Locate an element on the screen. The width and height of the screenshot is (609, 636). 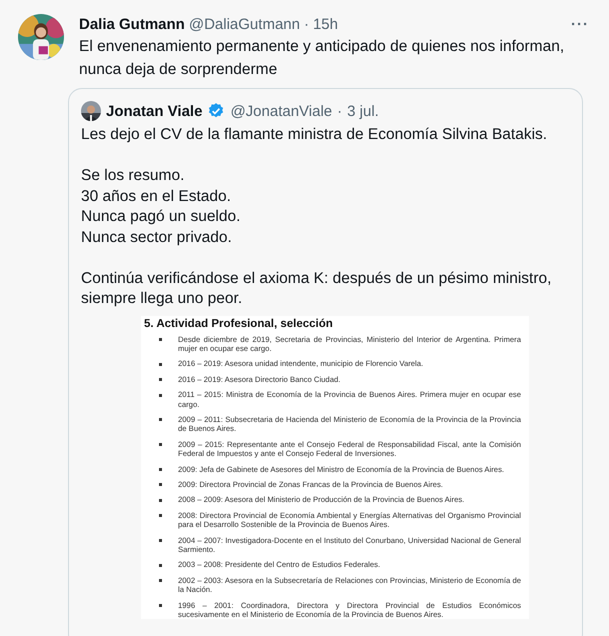
tweet-text: El envenenamiento permanente y anticipado de quienes nos informan, nunca deja de sorprenderme is located at coordinates (322, 58).